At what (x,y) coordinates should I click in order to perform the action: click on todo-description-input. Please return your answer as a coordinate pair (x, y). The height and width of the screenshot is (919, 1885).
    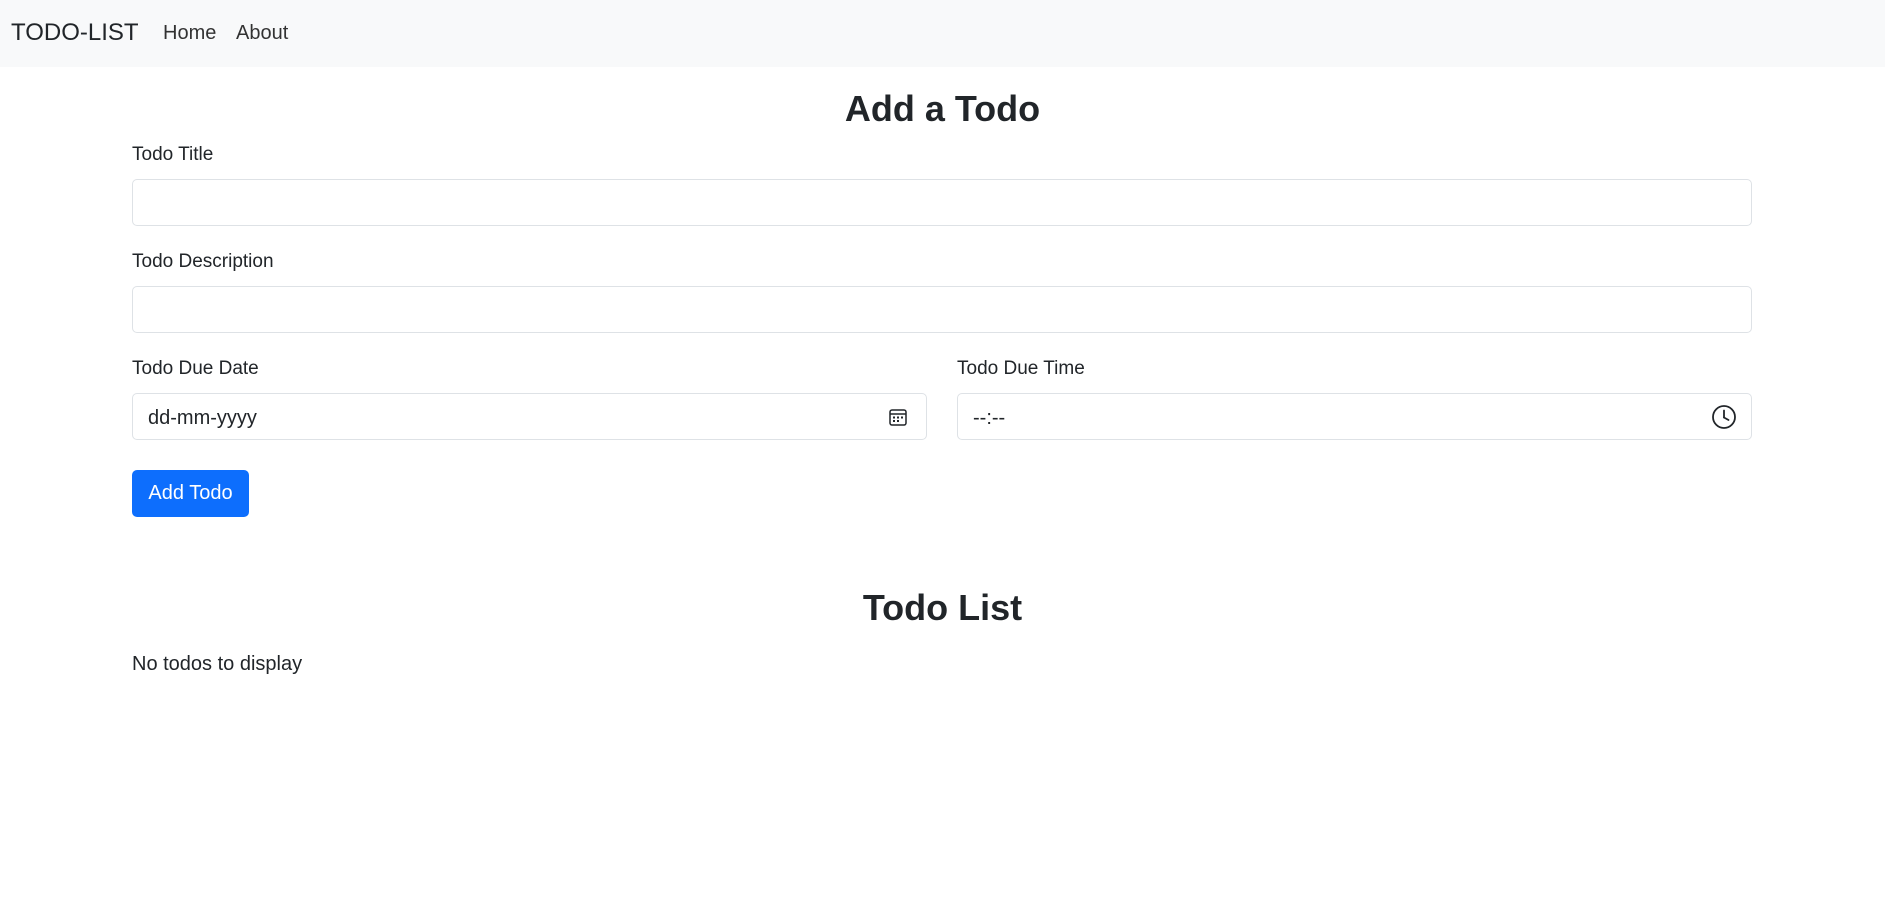
    Looking at the image, I should click on (942, 309).